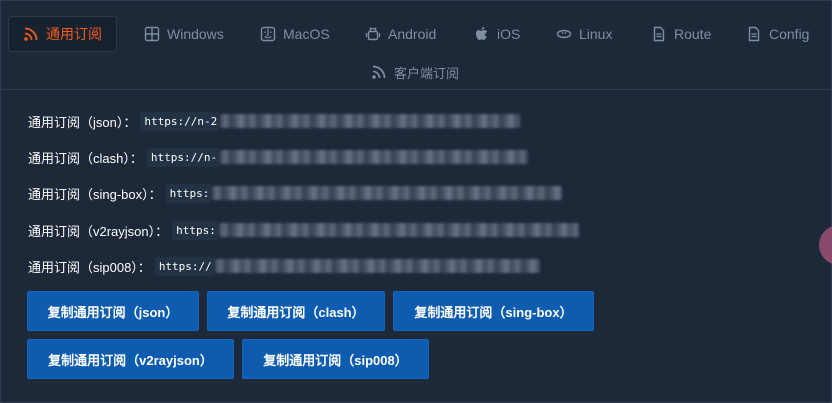 The width and height of the screenshot is (832, 403). I want to click on windows-icon, so click(152, 34).